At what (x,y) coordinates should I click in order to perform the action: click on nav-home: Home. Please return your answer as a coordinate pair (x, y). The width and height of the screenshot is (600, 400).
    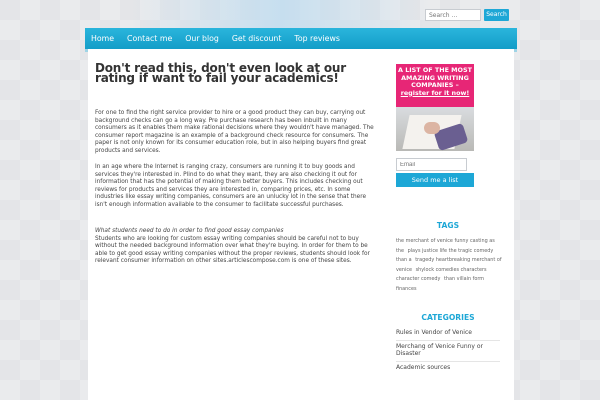
    Looking at the image, I should click on (102, 38).